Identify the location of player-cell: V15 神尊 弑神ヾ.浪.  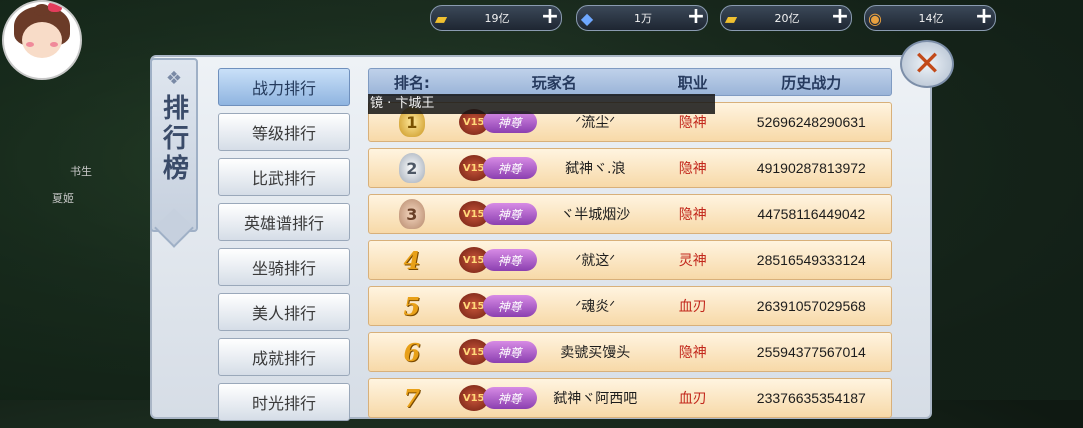
(554, 168).